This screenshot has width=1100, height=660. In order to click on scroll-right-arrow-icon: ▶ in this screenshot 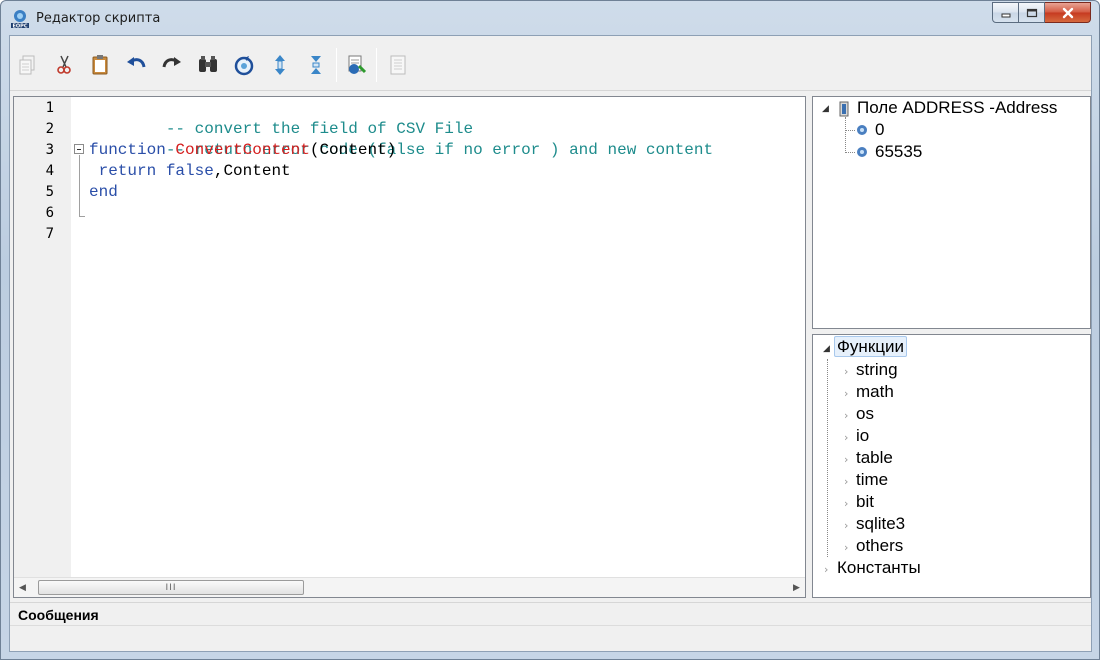, I will do `click(796, 587)`.